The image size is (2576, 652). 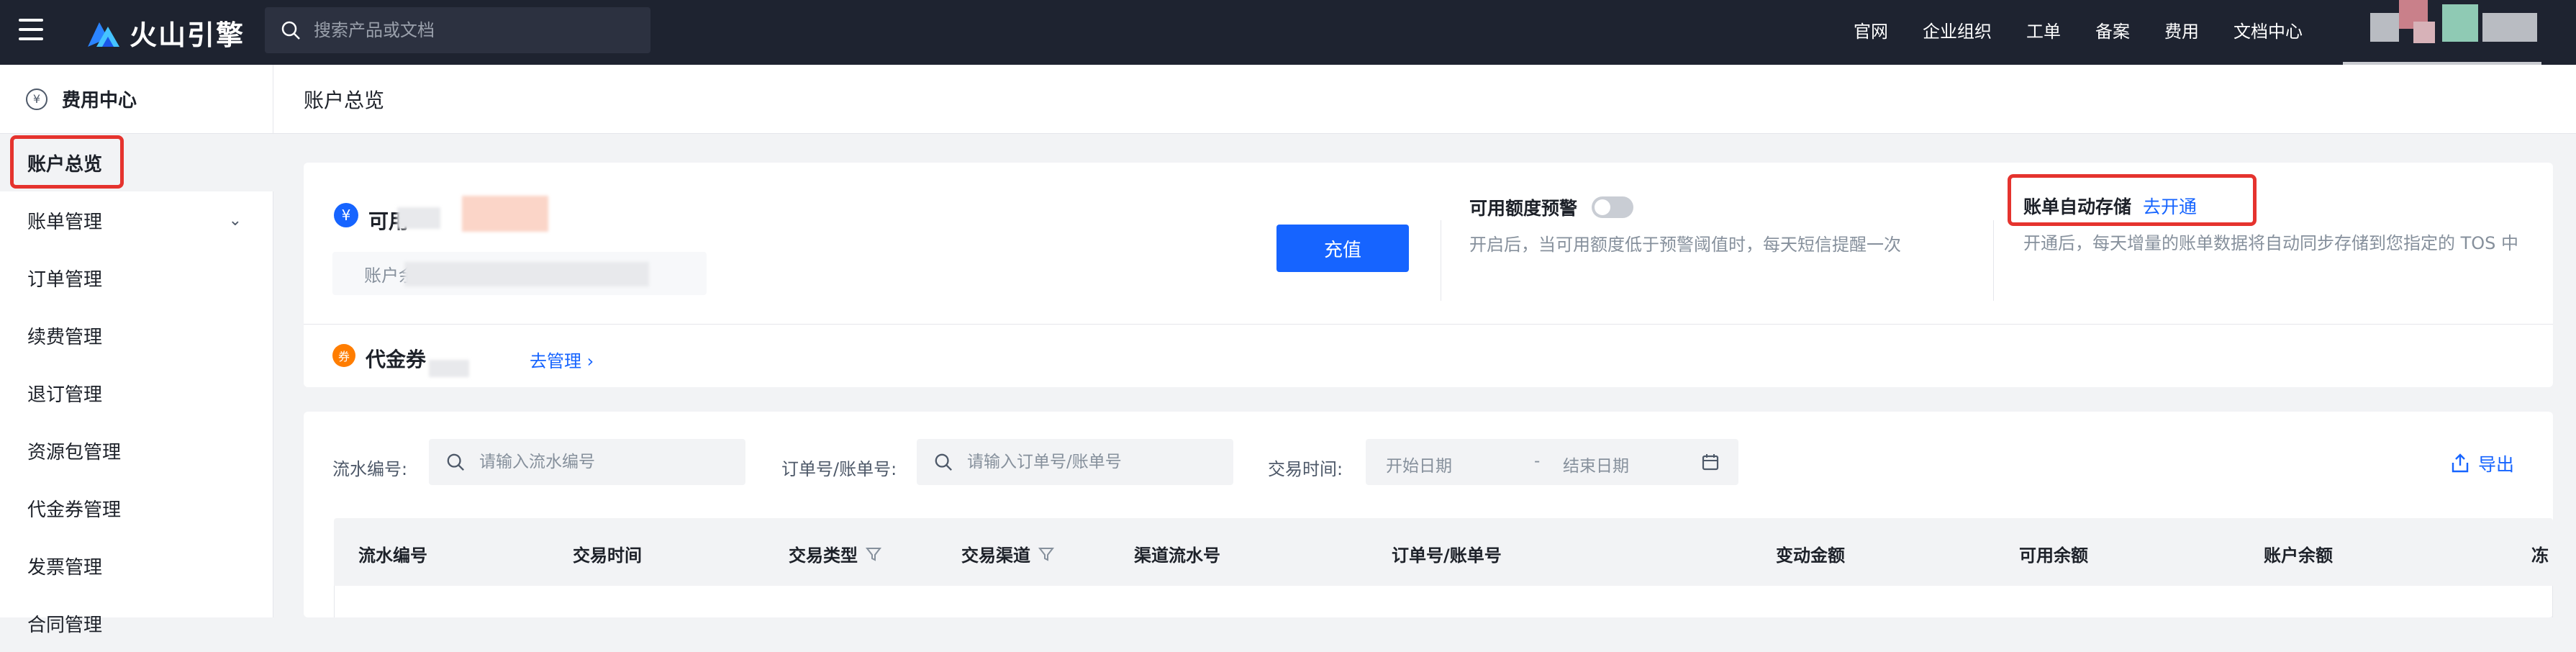 What do you see at coordinates (1447, 555) in the screenshot?
I see `column-order-bill: 订单号/账单号` at bounding box center [1447, 555].